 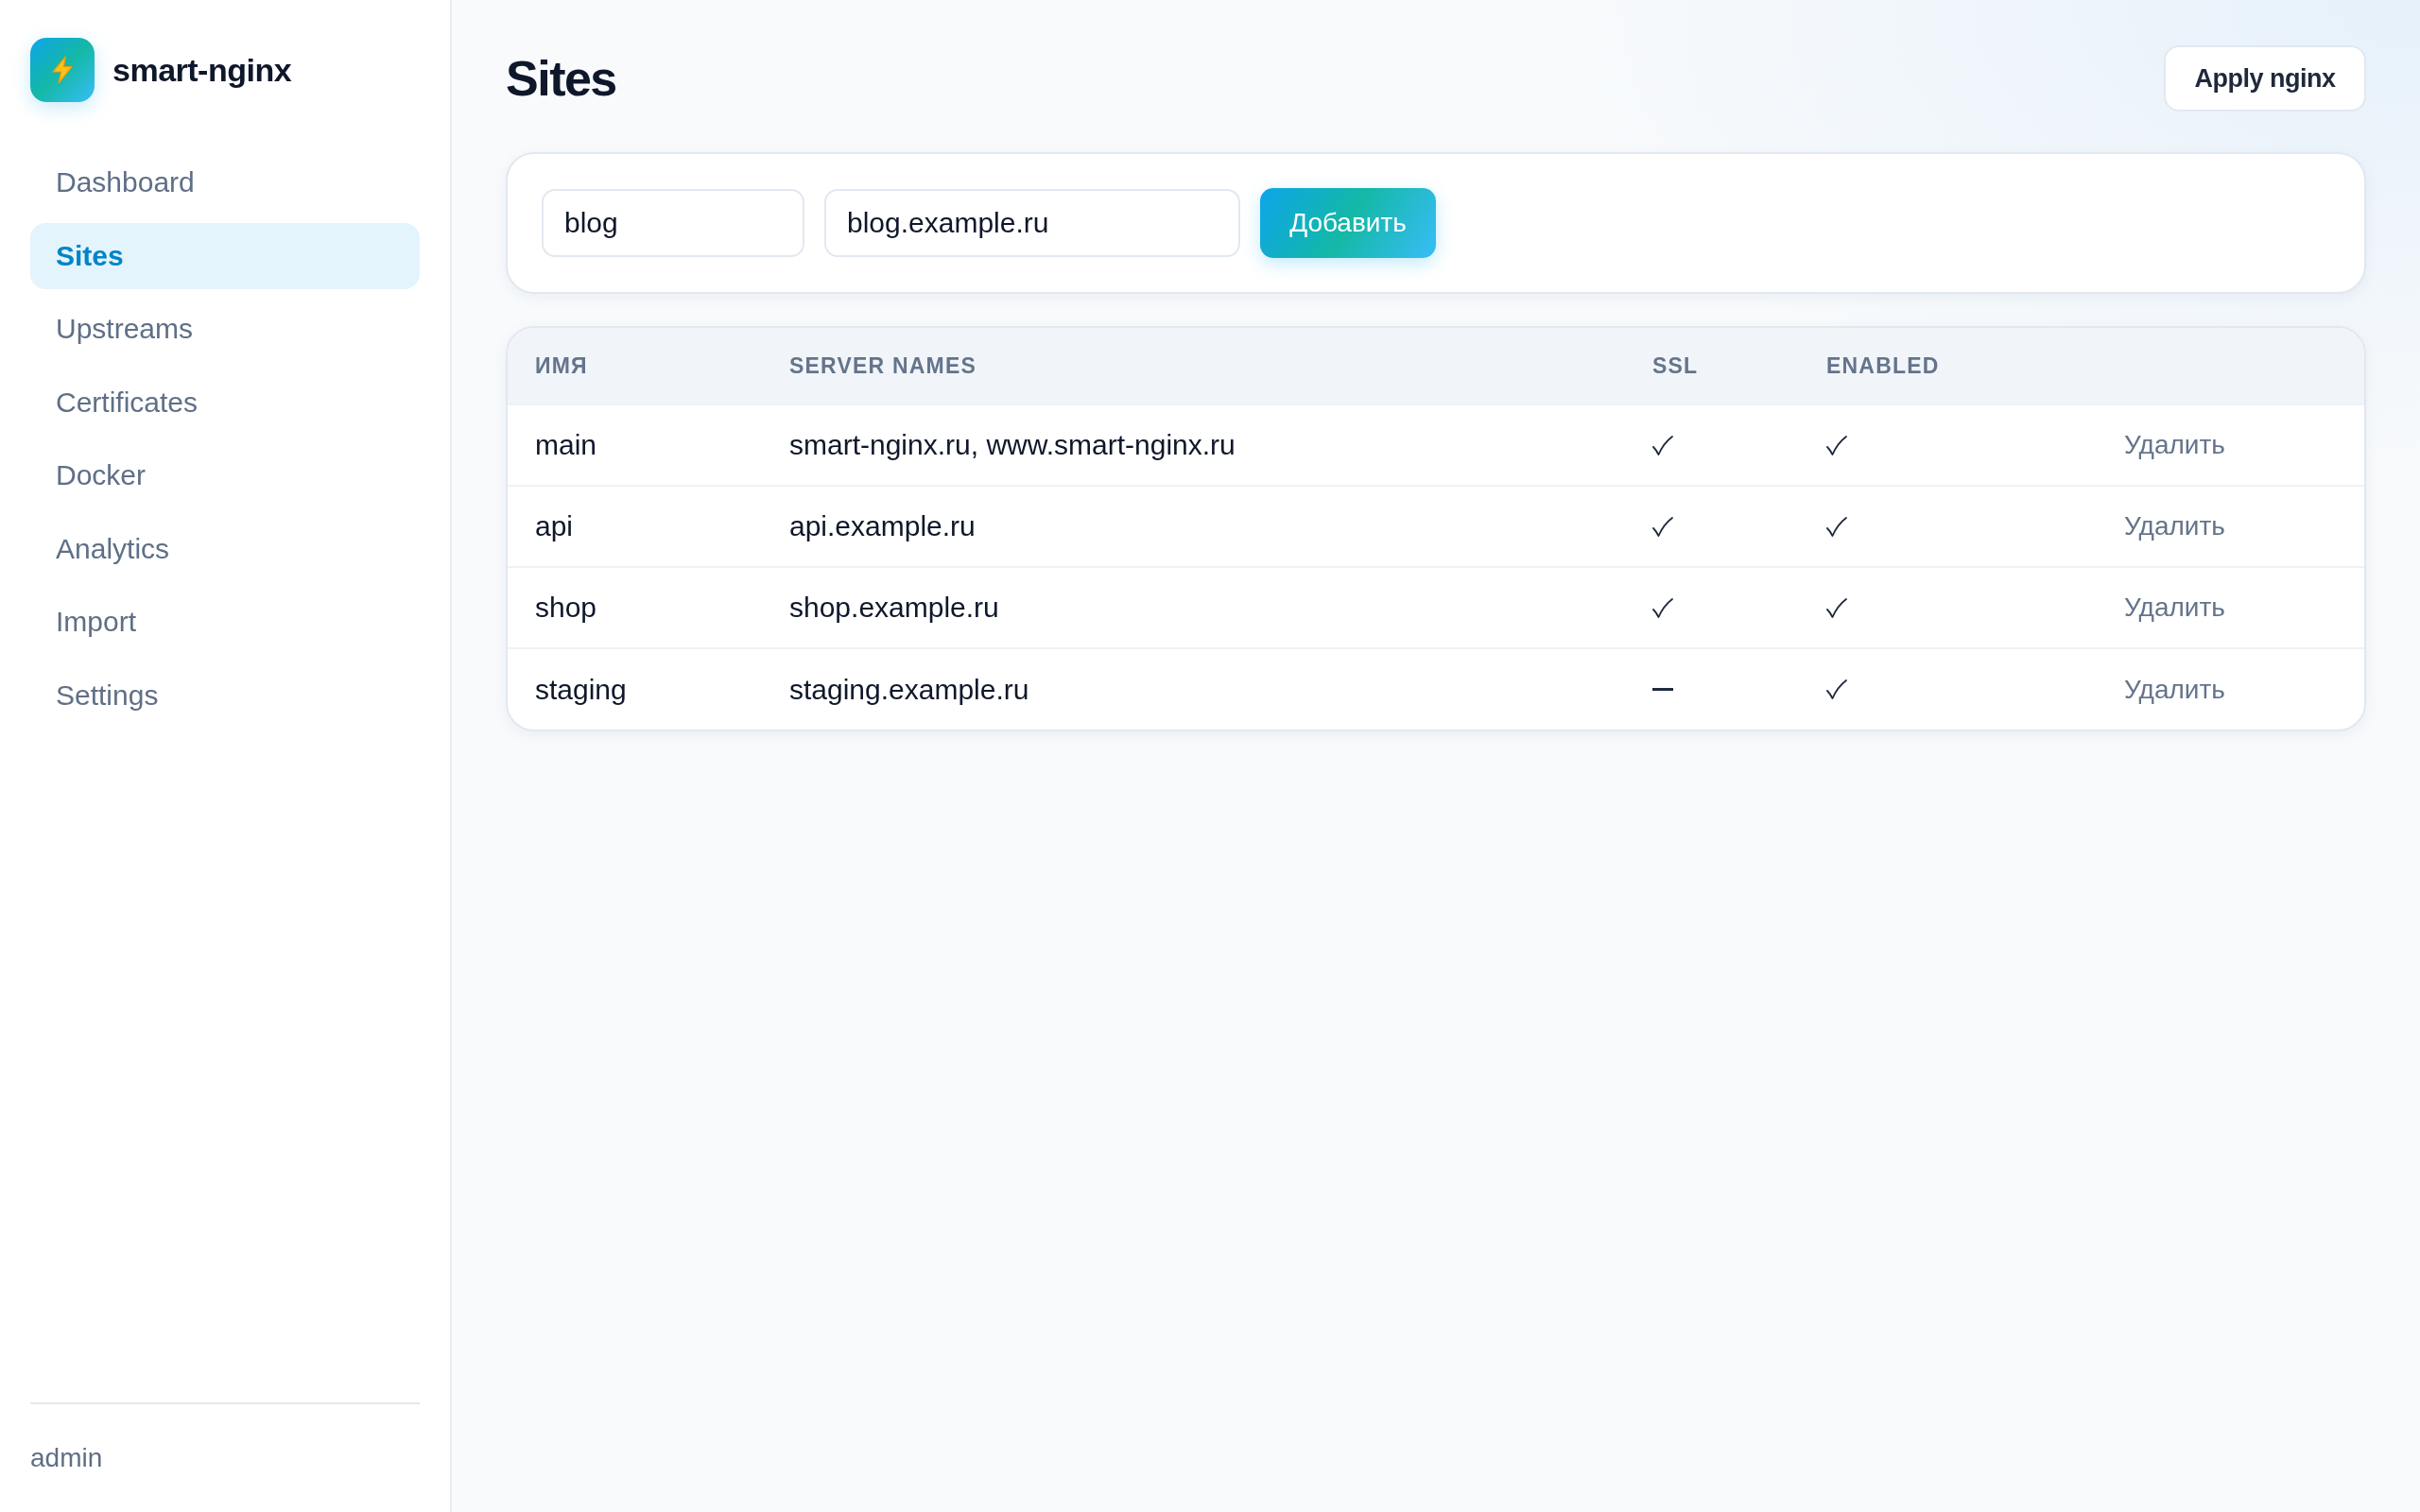 What do you see at coordinates (673, 223) in the screenshot?
I see `name-input: blog` at bounding box center [673, 223].